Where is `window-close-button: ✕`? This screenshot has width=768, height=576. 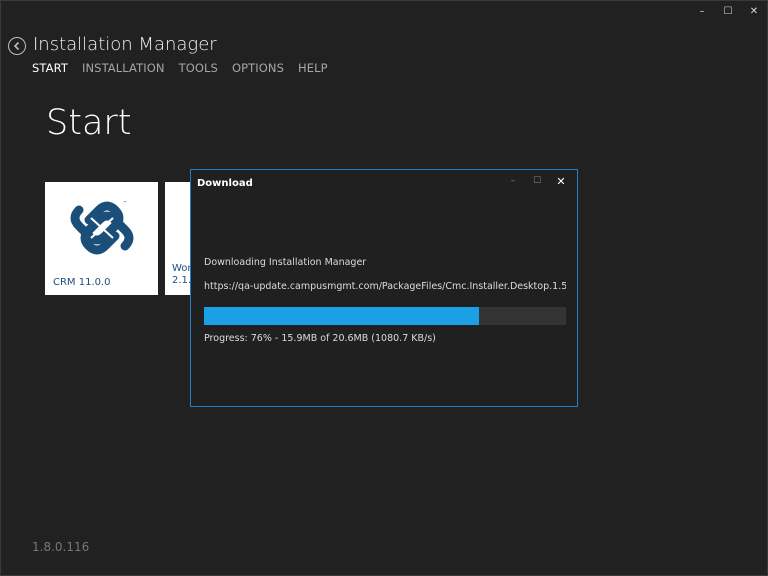
window-close-button: ✕ is located at coordinates (754, 11).